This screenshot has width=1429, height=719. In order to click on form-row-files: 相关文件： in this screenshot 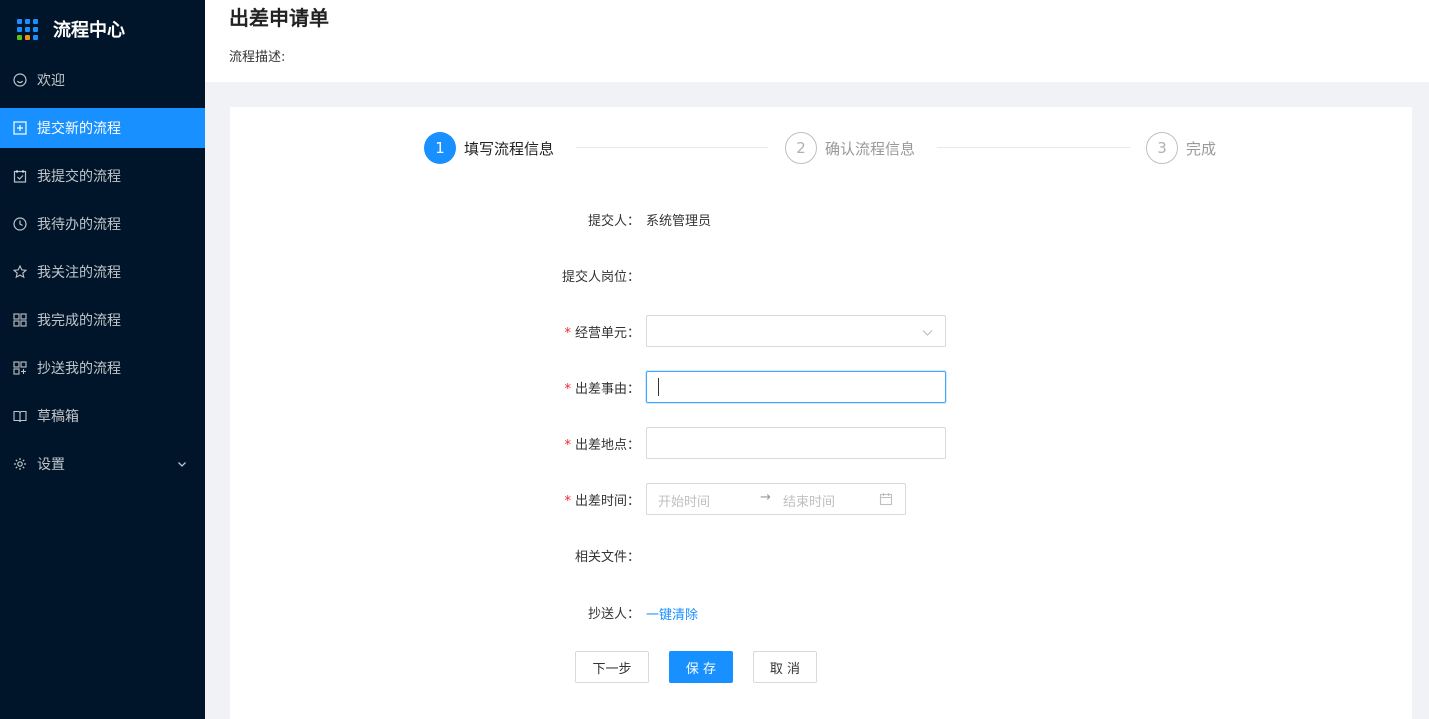, I will do `click(880, 555)`.